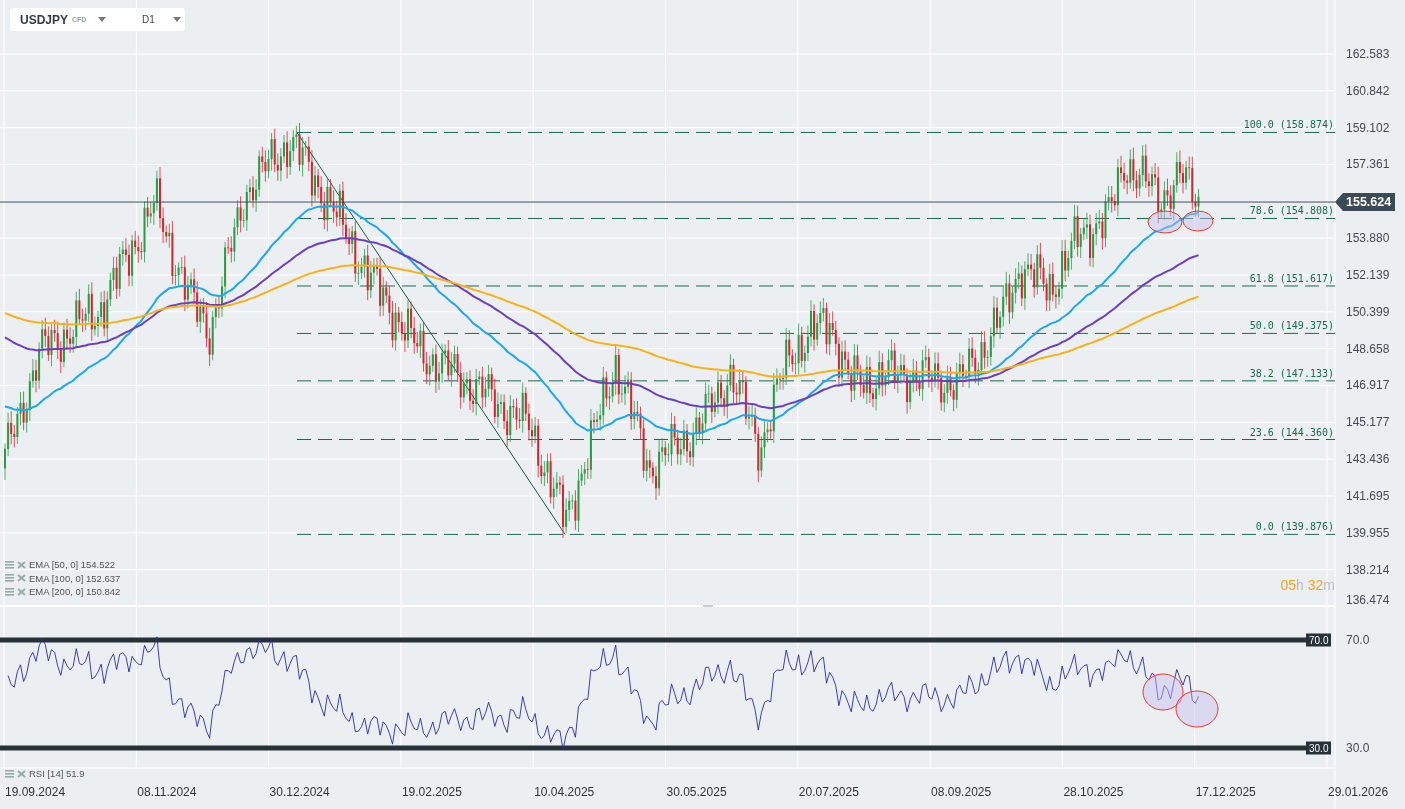 This screenshot has height=809, width=1405. What do you see at coordinates (1368, 54) in the screenshot?
I see `price-axis-label: 162.583` at bounding box center [1368, 54].